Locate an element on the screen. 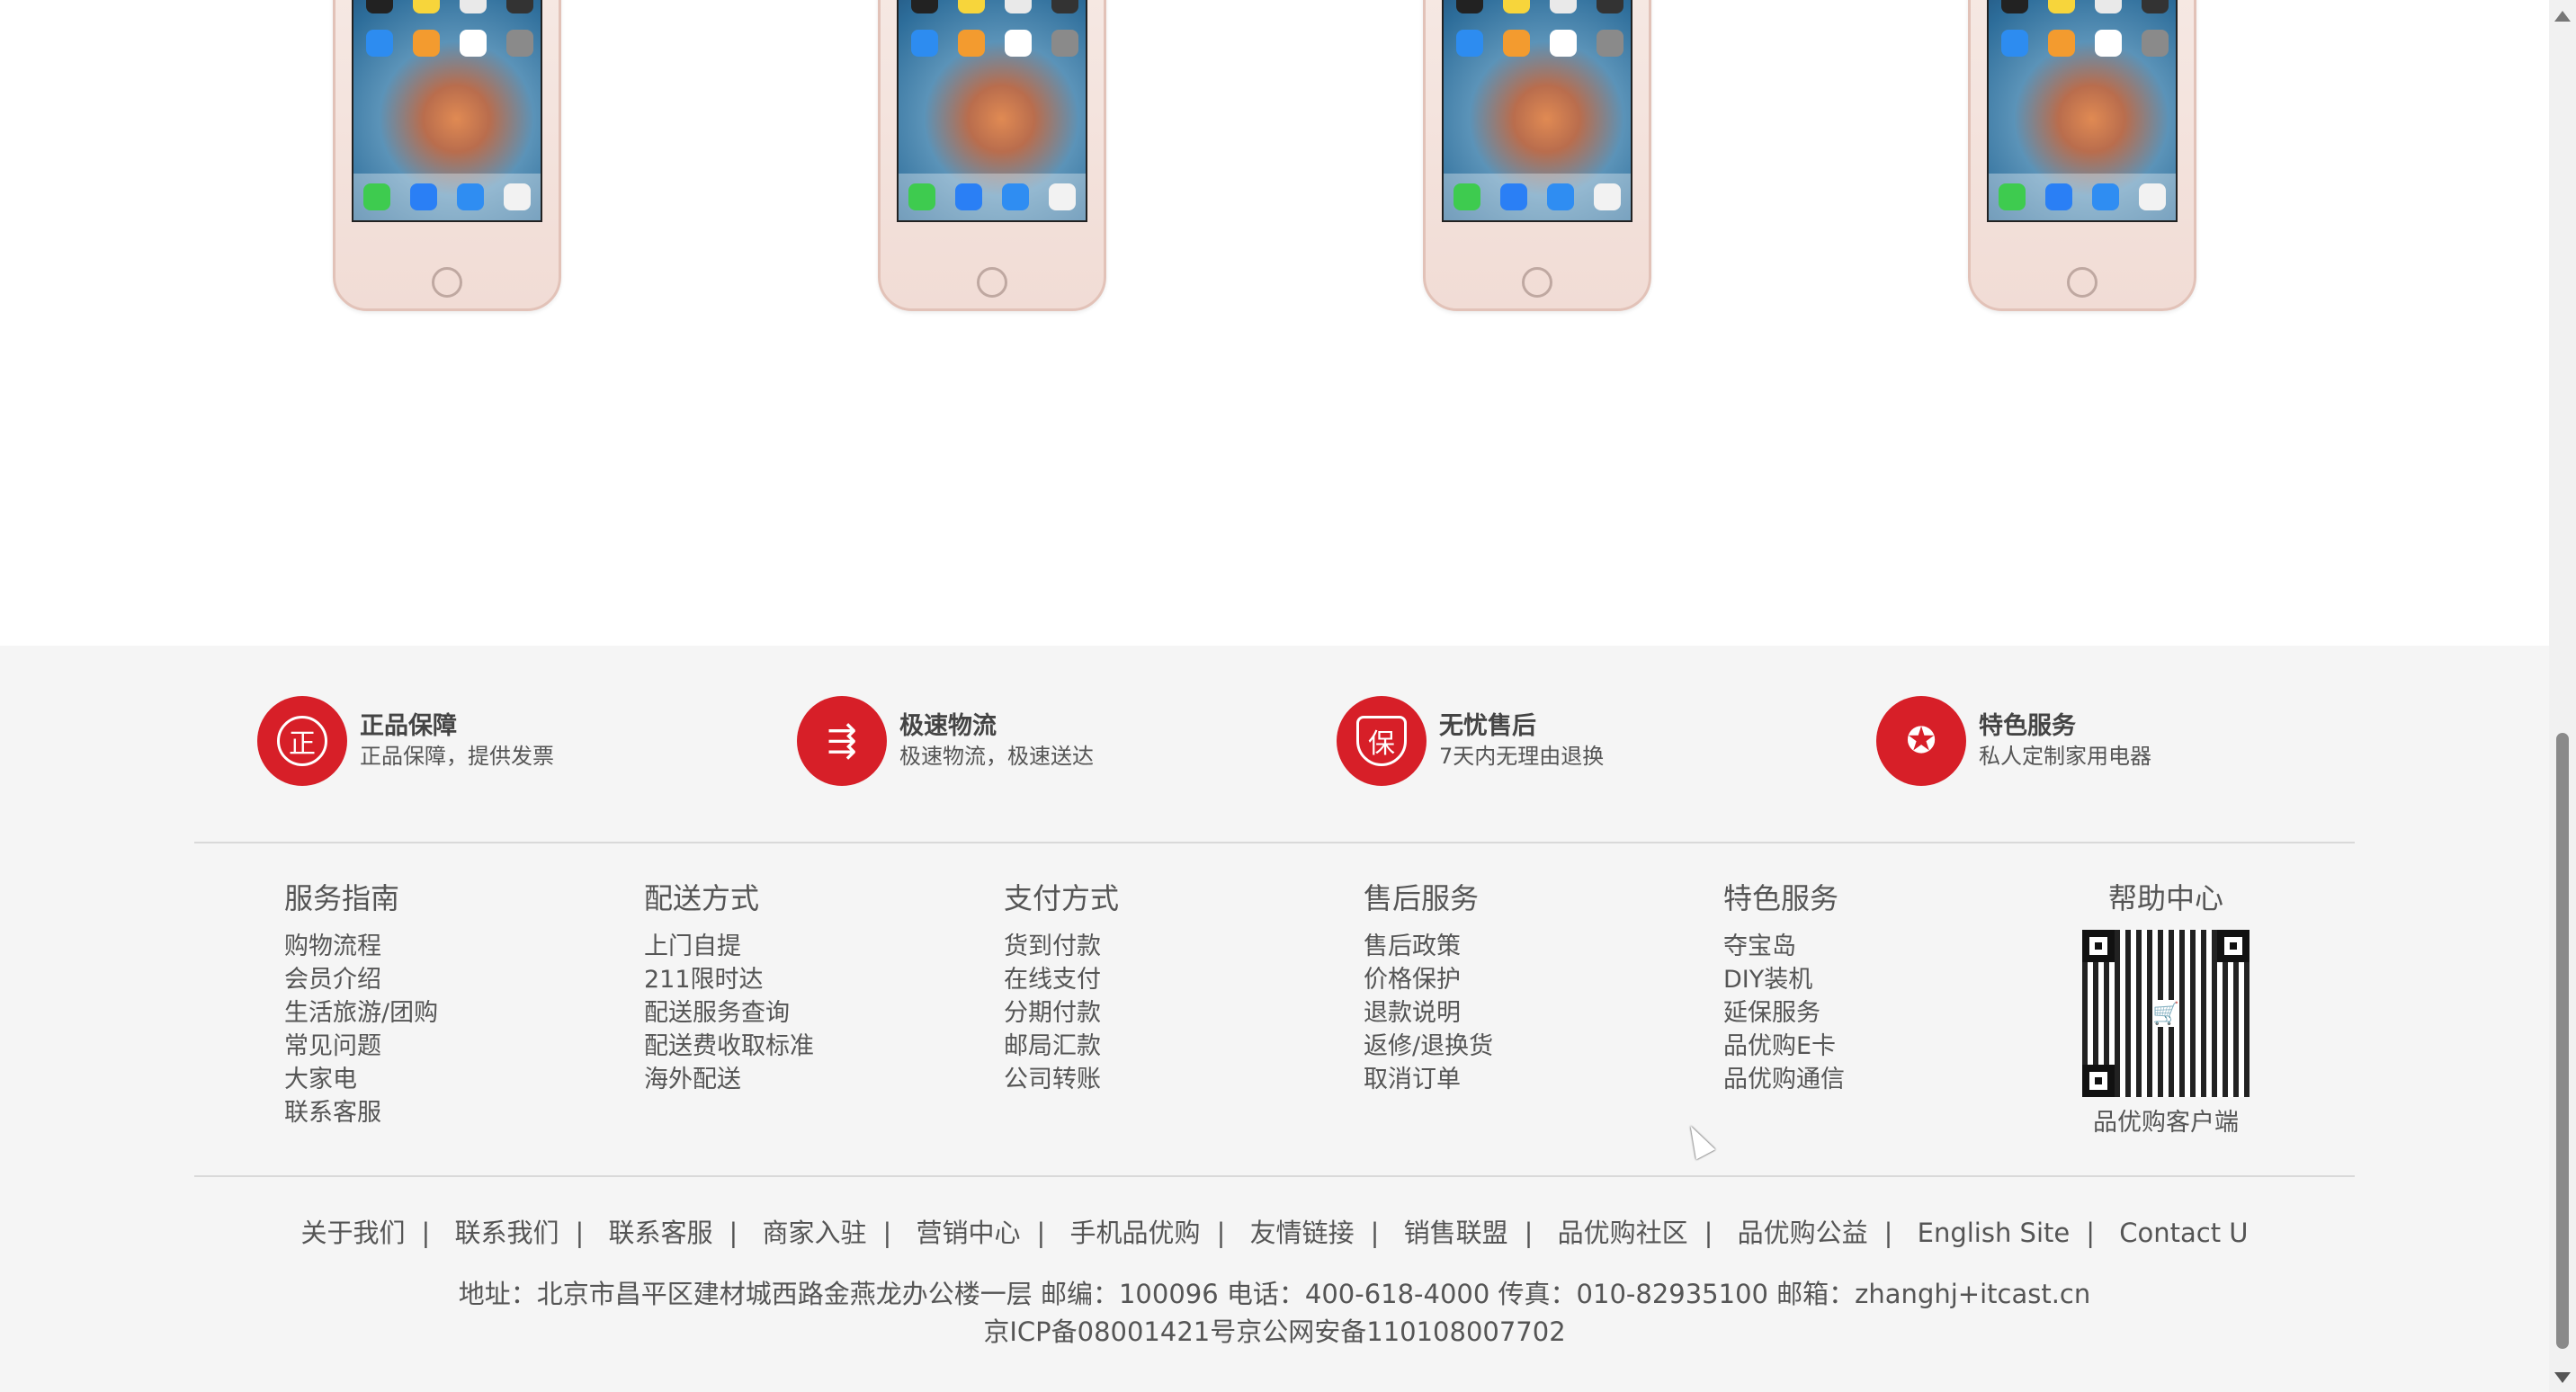  award-icon: ✪ is located at coordinates (1921, 741).